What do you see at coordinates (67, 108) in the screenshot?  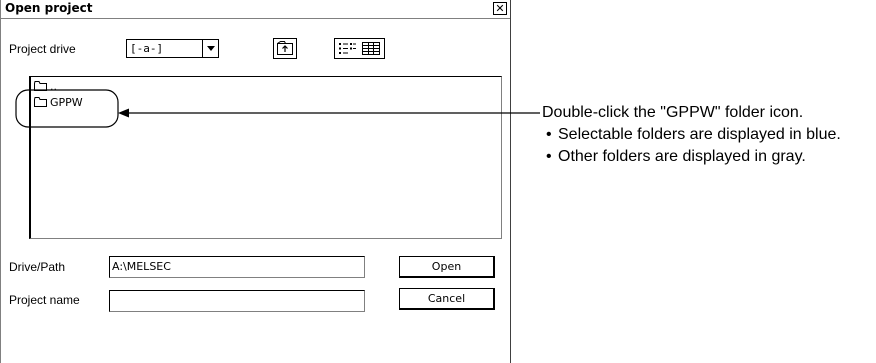 I see `highlight-circle` at bounding box center [67, 108].